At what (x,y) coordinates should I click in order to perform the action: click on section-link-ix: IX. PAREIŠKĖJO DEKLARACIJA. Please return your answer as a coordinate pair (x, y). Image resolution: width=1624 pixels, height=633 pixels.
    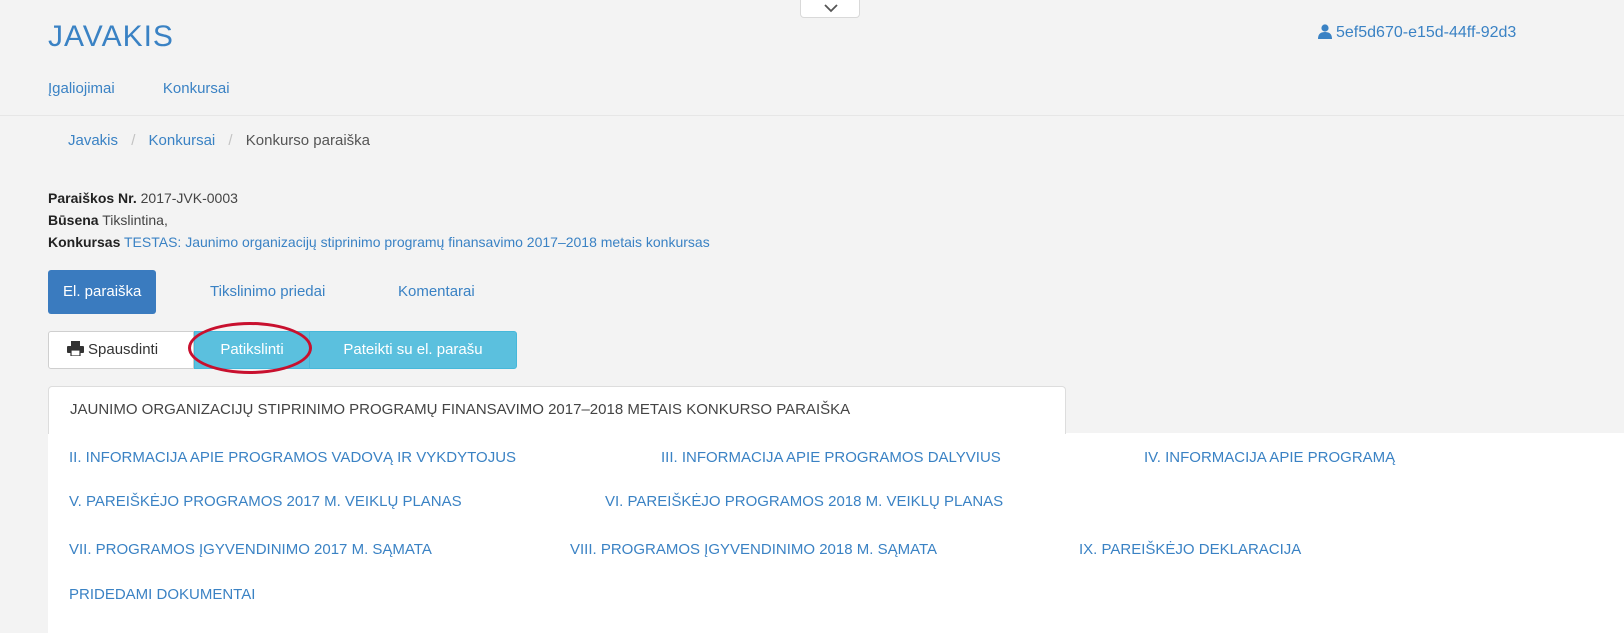
    Looking at the image, I should click on (1190, 549).